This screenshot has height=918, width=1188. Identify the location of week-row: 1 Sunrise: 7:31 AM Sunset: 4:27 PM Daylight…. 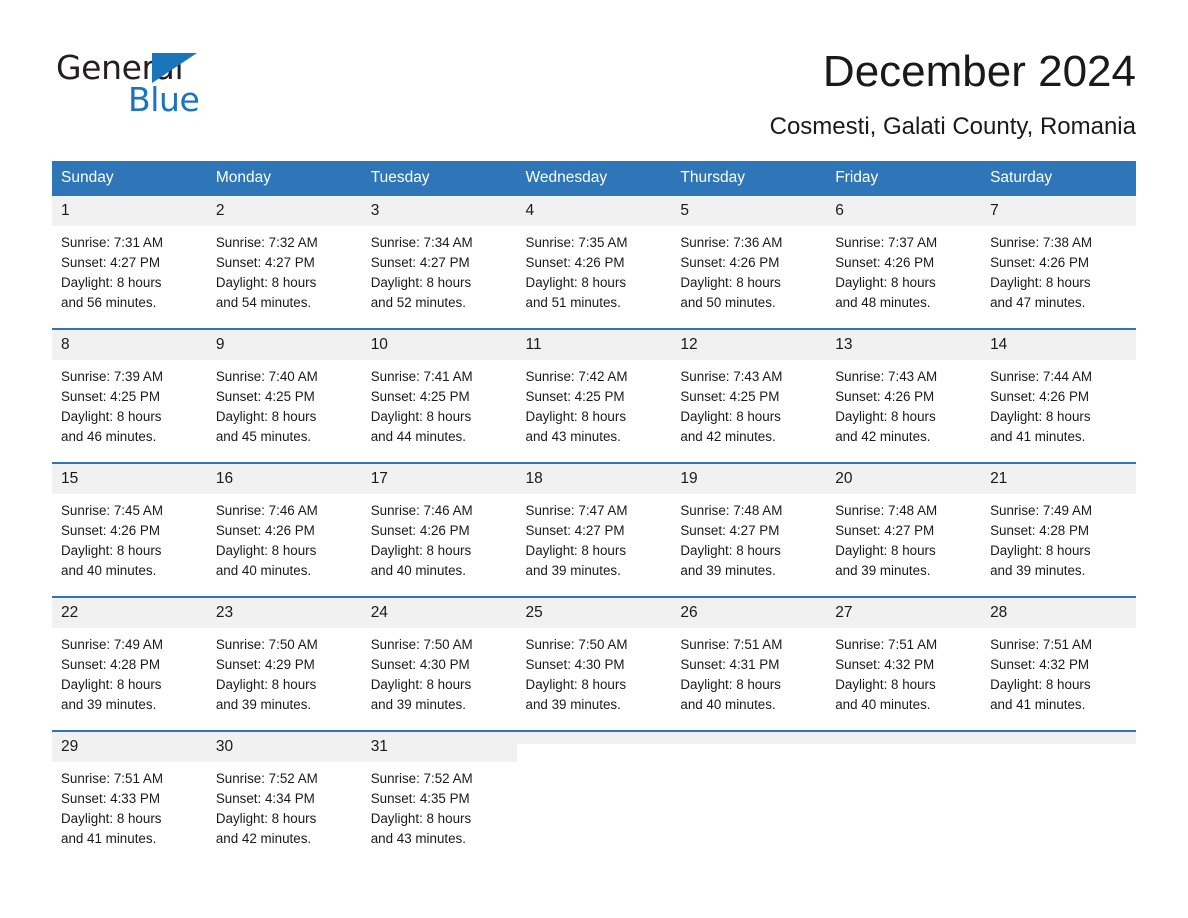
(594, 255).